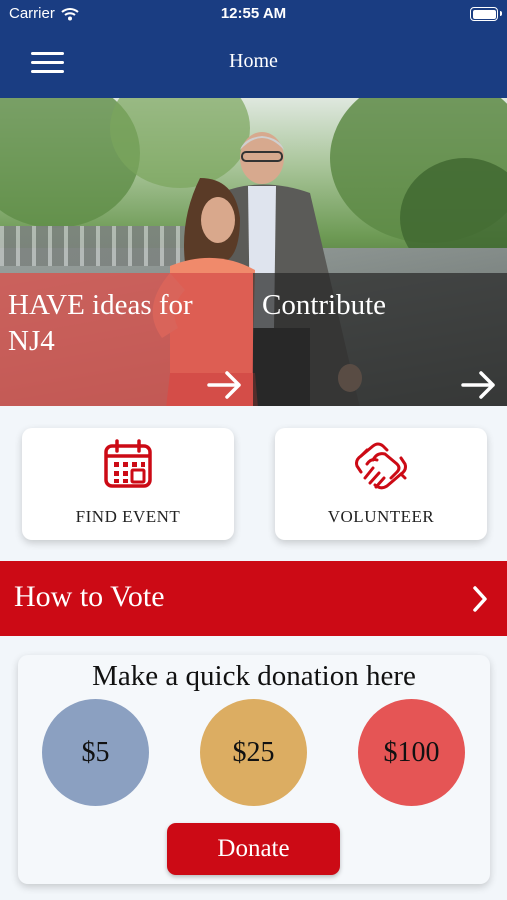  What do you see at coordinates (128, 463) in the screenshot?
I see `calendar-icon` at bounding box center [128, 463].